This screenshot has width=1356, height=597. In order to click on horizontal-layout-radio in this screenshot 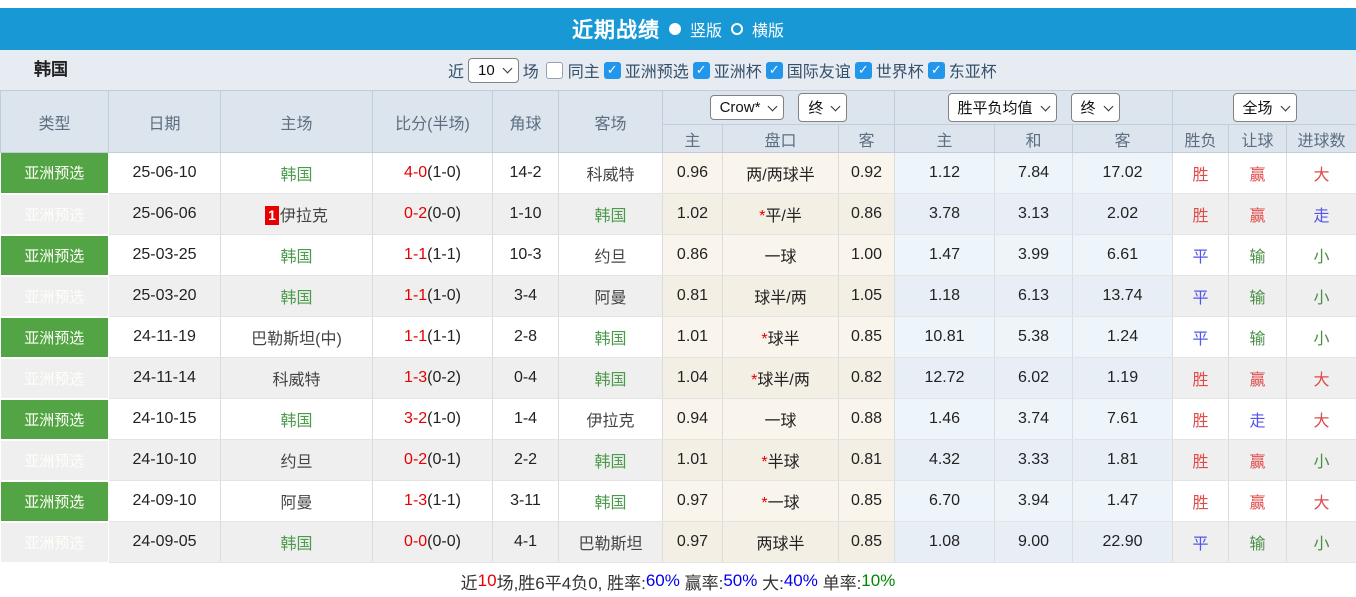, I will do `click(737, 29)`.